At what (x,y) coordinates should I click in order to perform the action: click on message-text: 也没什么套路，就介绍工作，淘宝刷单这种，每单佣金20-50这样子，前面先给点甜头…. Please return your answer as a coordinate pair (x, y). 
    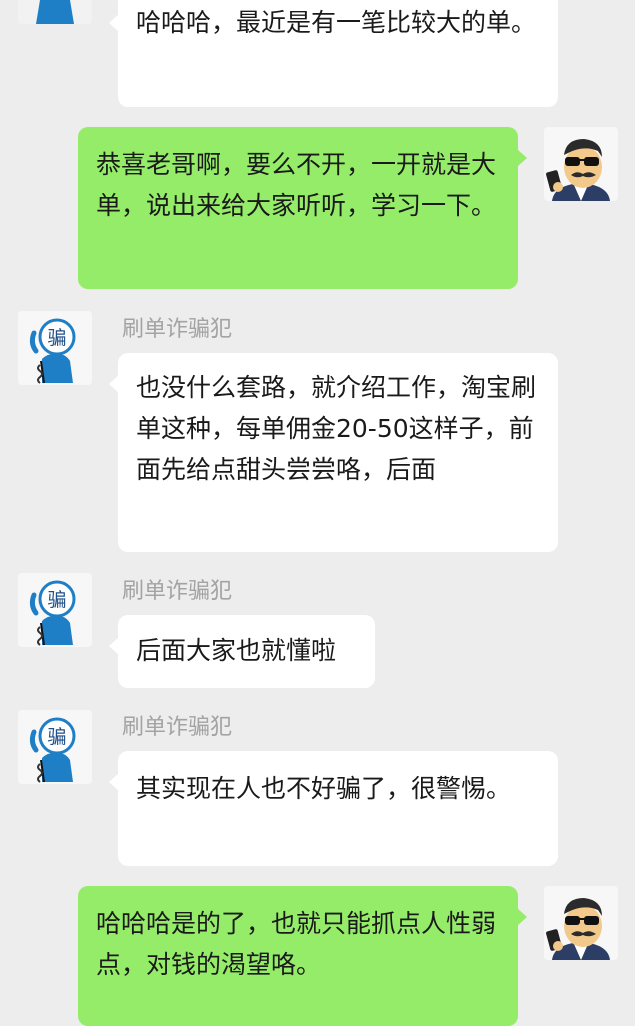
    Looking at the image, I should click on (336, 428).